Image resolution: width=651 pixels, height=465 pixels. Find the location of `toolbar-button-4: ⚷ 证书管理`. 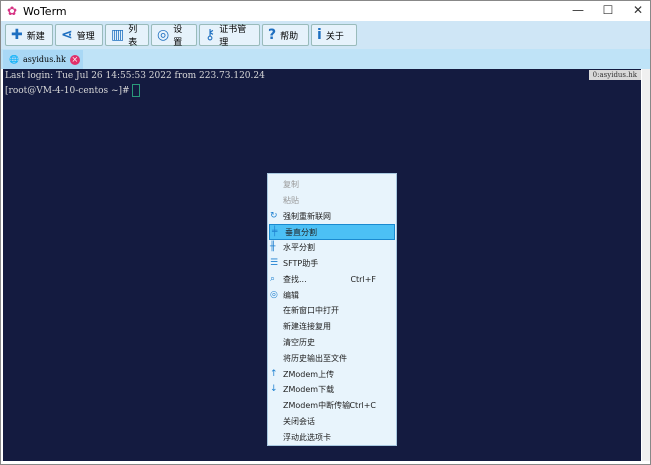

toolbar-button-4: ⚷ 证书管理 is located at coordinates (229, 36).